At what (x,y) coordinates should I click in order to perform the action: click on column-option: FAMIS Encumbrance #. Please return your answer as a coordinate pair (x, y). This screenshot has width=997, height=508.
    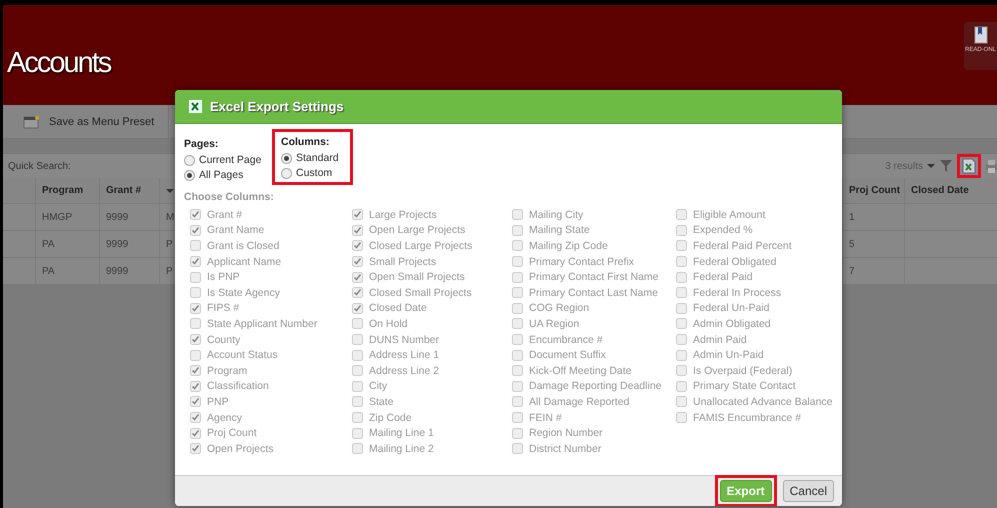
    Looking at the image, I should click on (754, 418).